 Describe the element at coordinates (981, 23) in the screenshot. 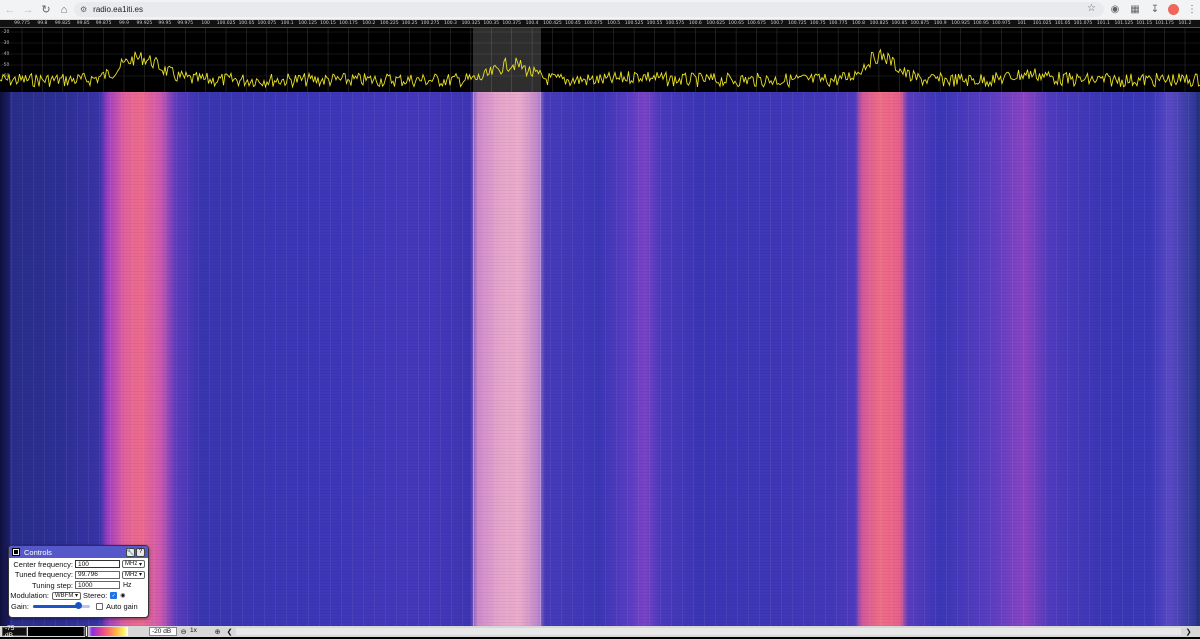

I see `frequency-tick-label: 100.95` at that location.